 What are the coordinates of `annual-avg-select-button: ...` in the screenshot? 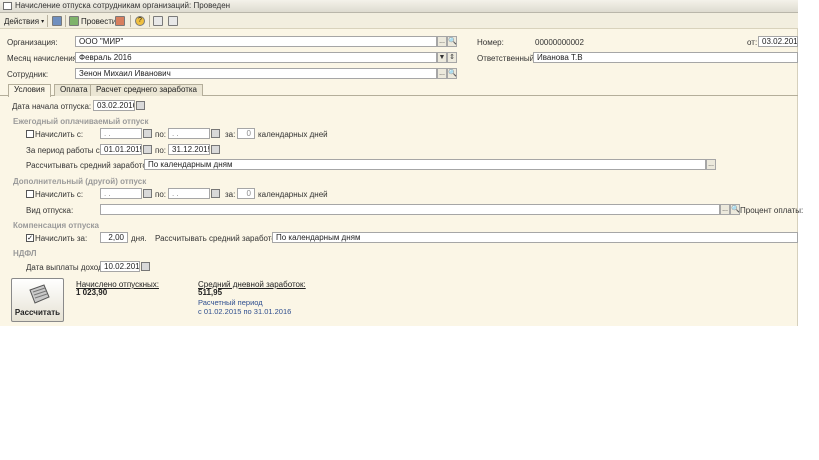 It's located at (711, 164).